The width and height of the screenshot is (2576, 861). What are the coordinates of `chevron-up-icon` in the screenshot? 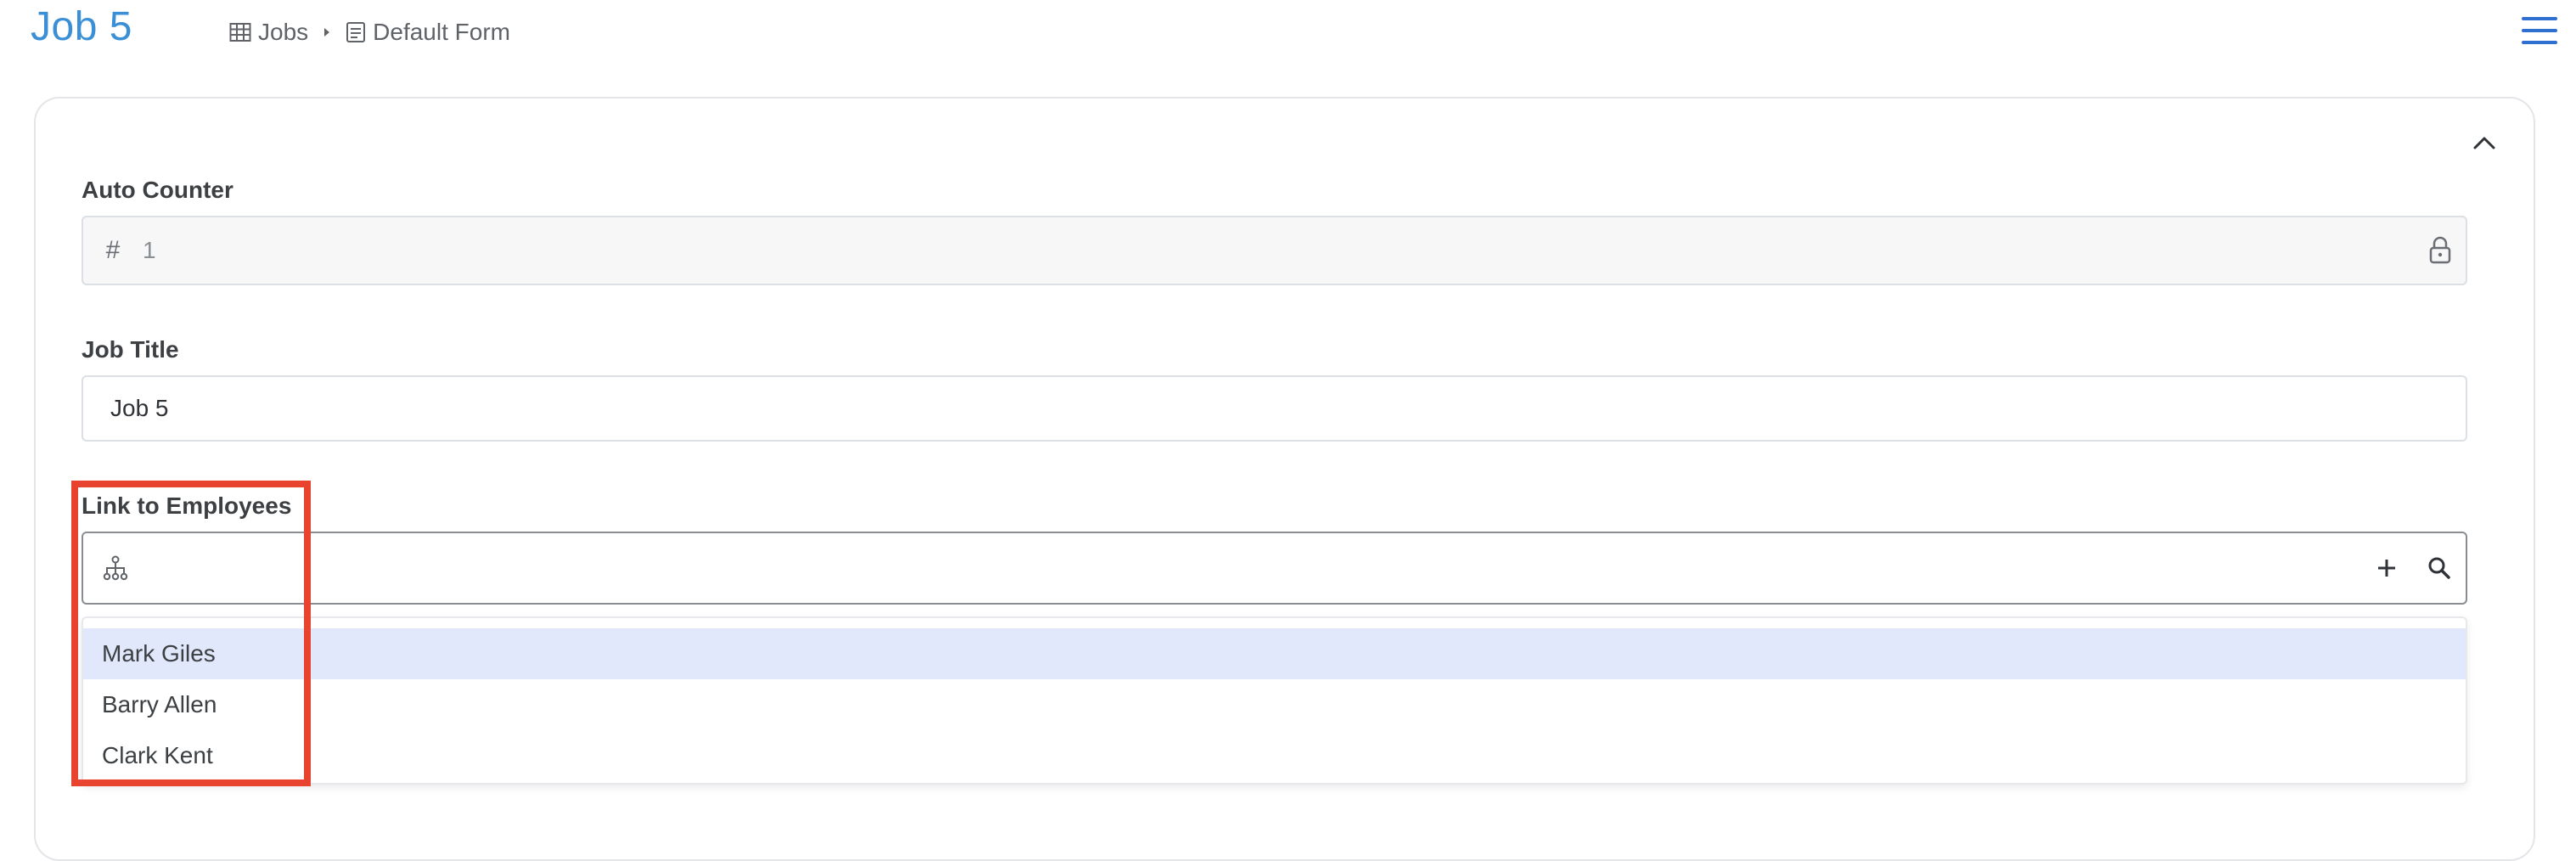 It's located at (2484, 143).